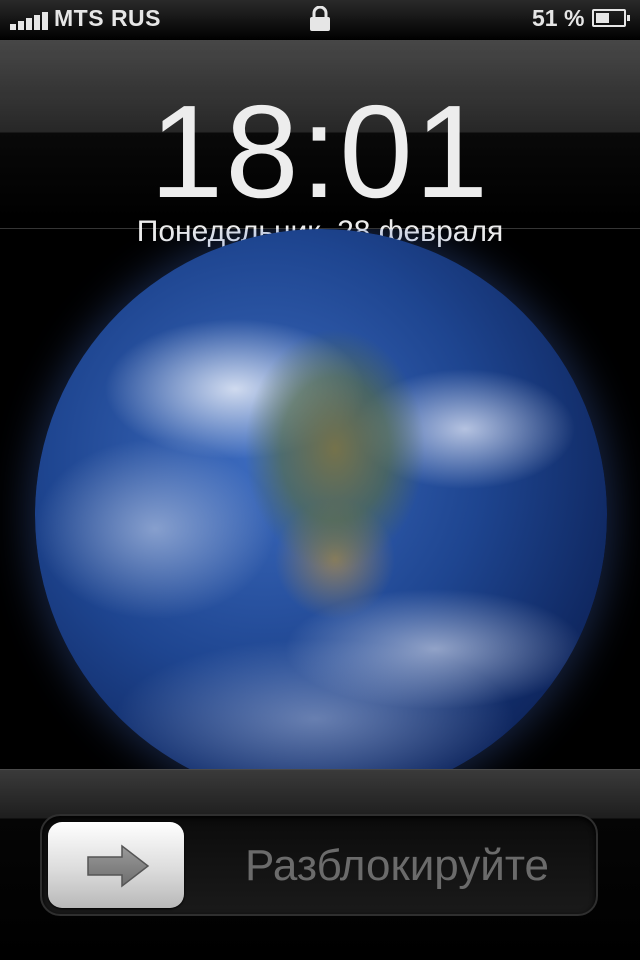 This screenshot has width=640, height=960. I want to click on battery-percentage: 51 %, so click(558, 18).